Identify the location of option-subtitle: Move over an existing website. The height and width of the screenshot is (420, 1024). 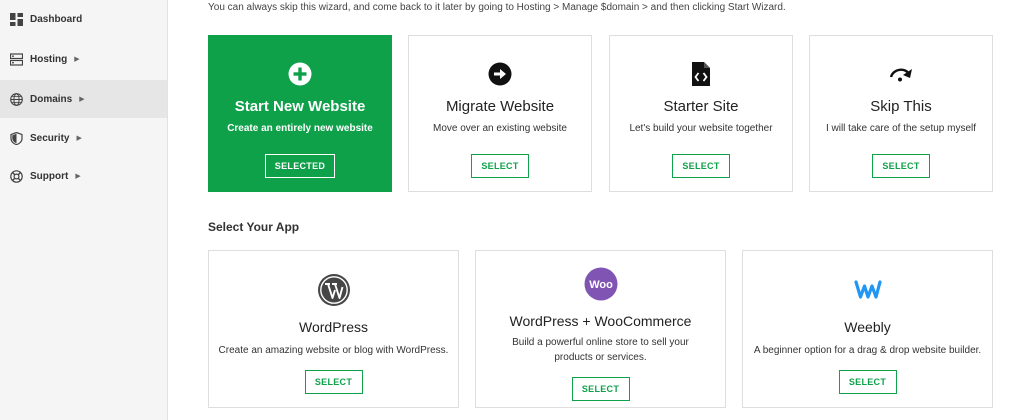
(500, 128).